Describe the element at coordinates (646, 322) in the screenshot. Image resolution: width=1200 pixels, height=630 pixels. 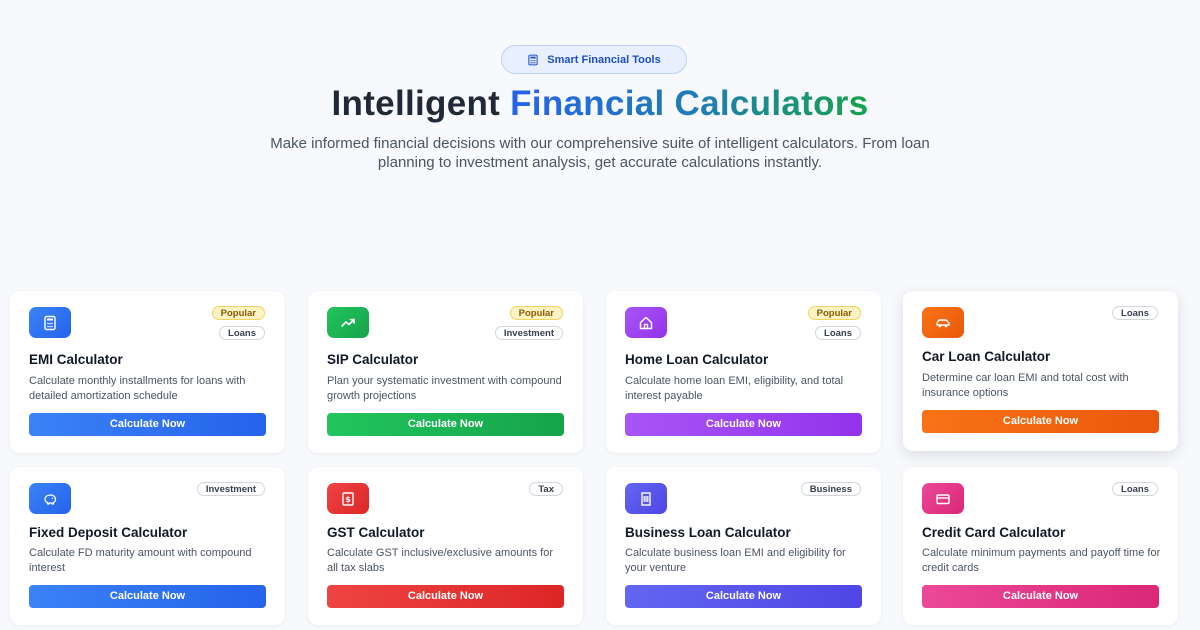
I see `home-icon` at that location.